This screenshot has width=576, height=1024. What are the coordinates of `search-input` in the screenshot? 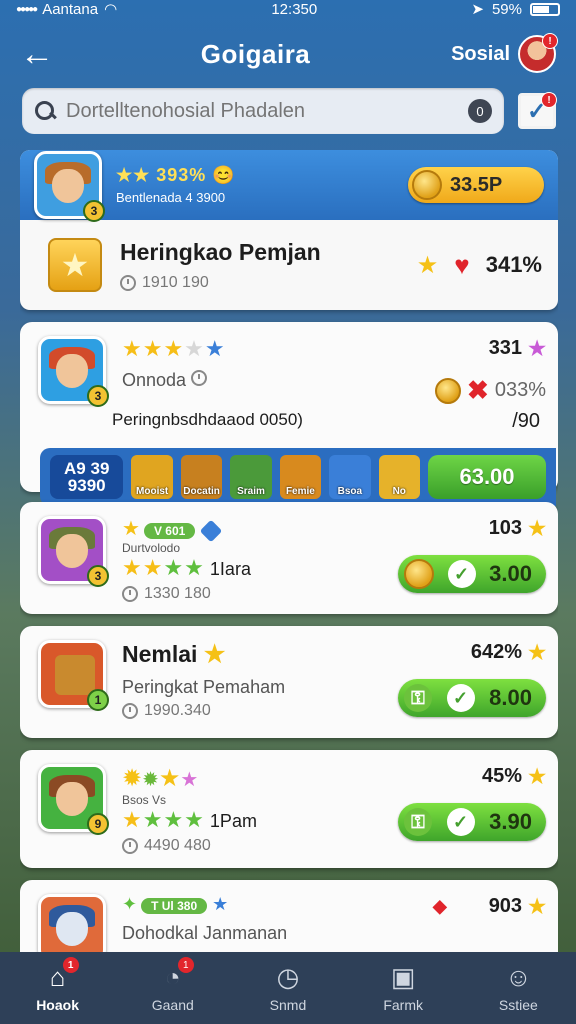 It's located at (262, 111).